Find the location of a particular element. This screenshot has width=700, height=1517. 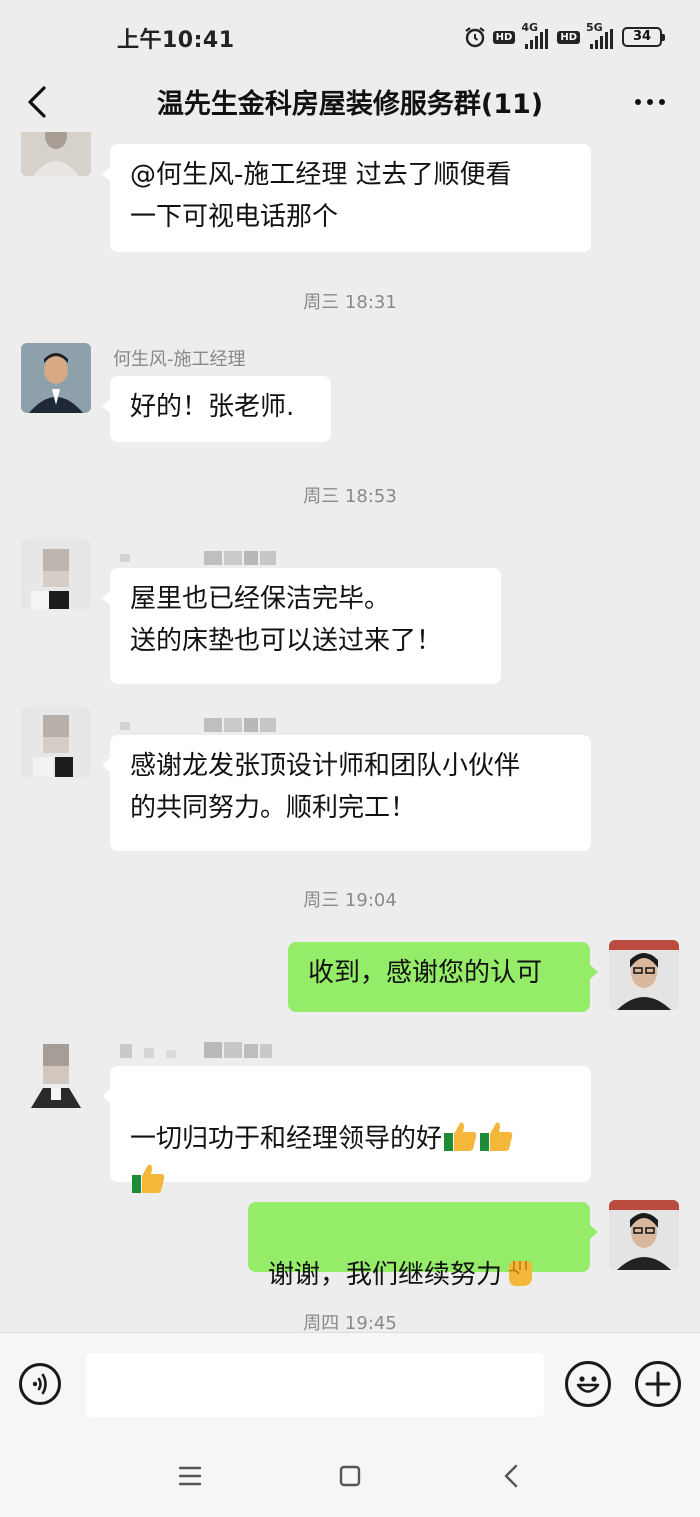

back-arrow-icon is located at coordinates (511, 1476).